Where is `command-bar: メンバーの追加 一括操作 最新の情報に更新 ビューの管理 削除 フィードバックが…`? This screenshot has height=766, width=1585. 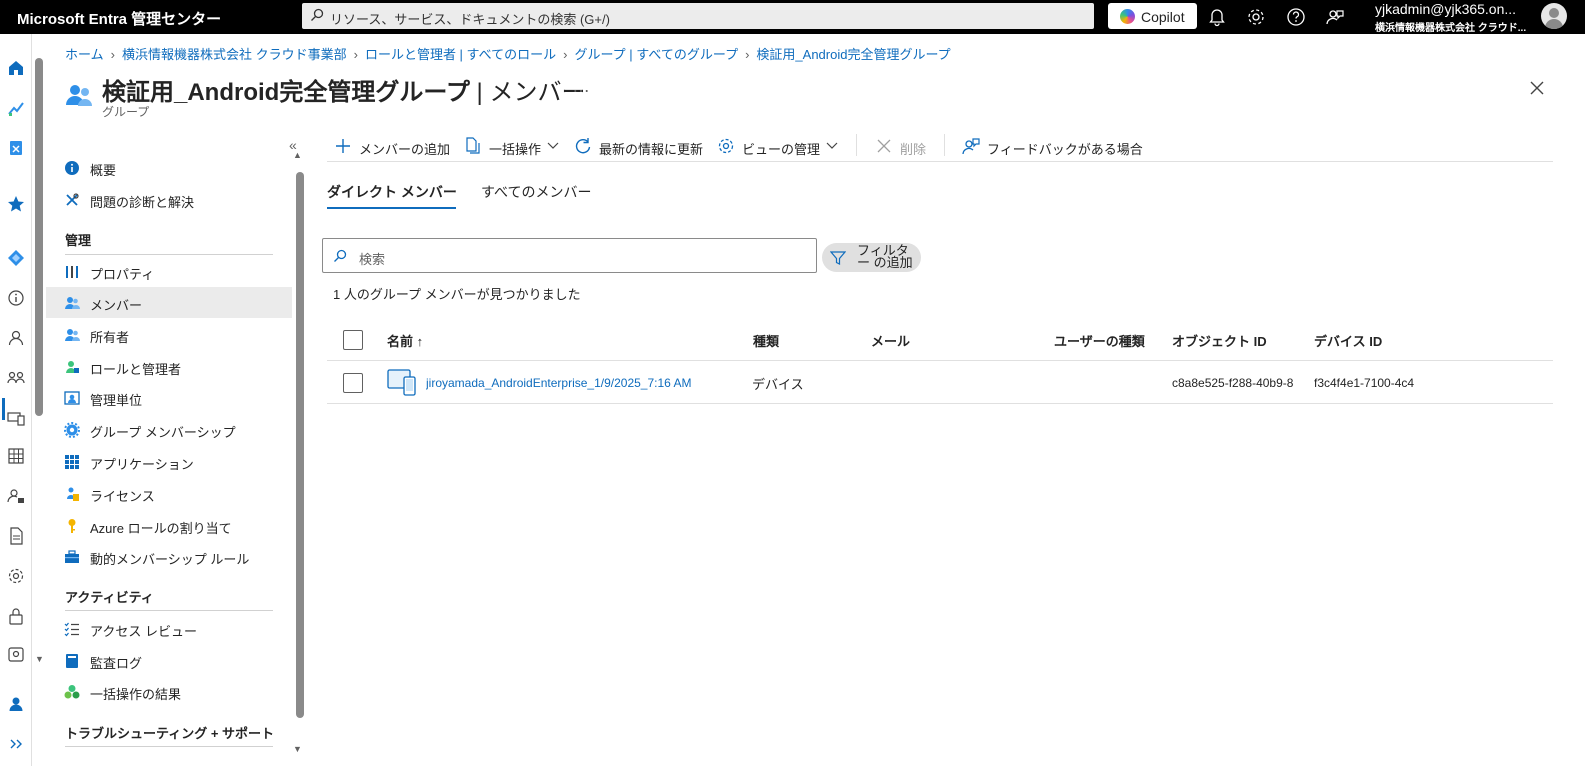
command-bar: メンバーの追加 一括操作 最新の情報に更新 ビューの管理 削除 フィードバックが… is located at coordinates (940, 146).